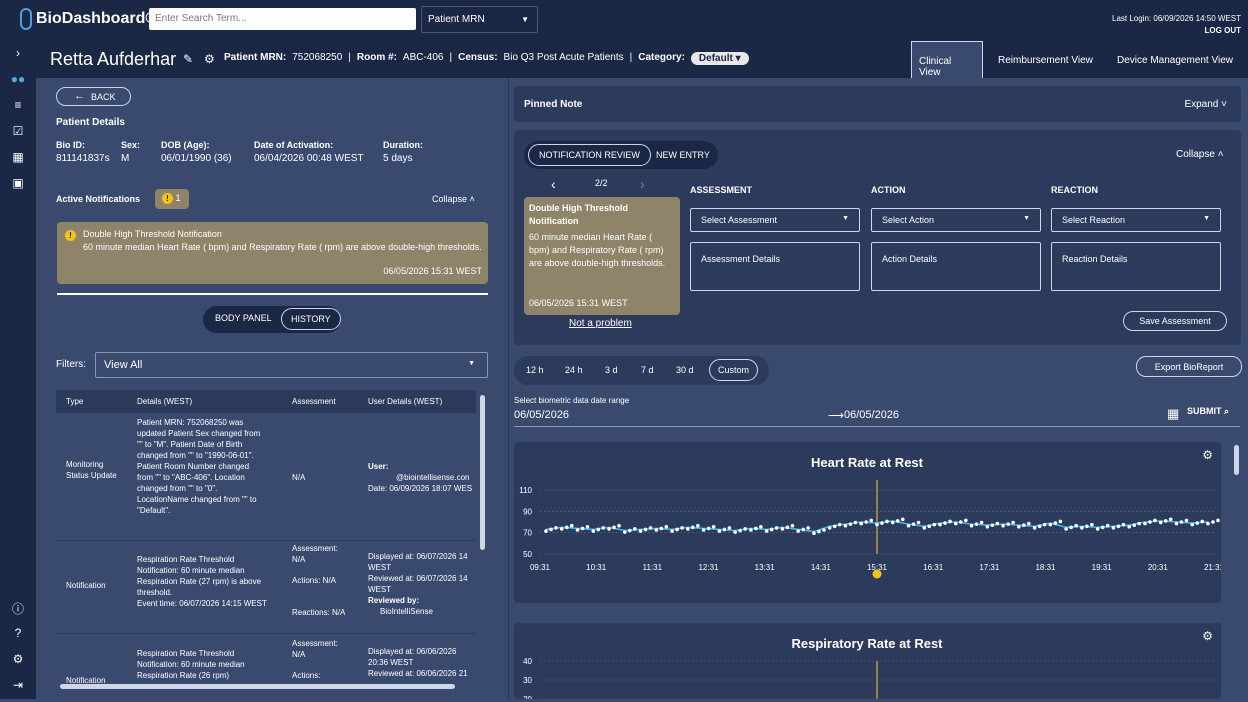 The width and height of the screenshot is (1248, 702). Describe the element at coordinates (18, 184) in the screenshot. I see `devices-icon: ▣` at that location.